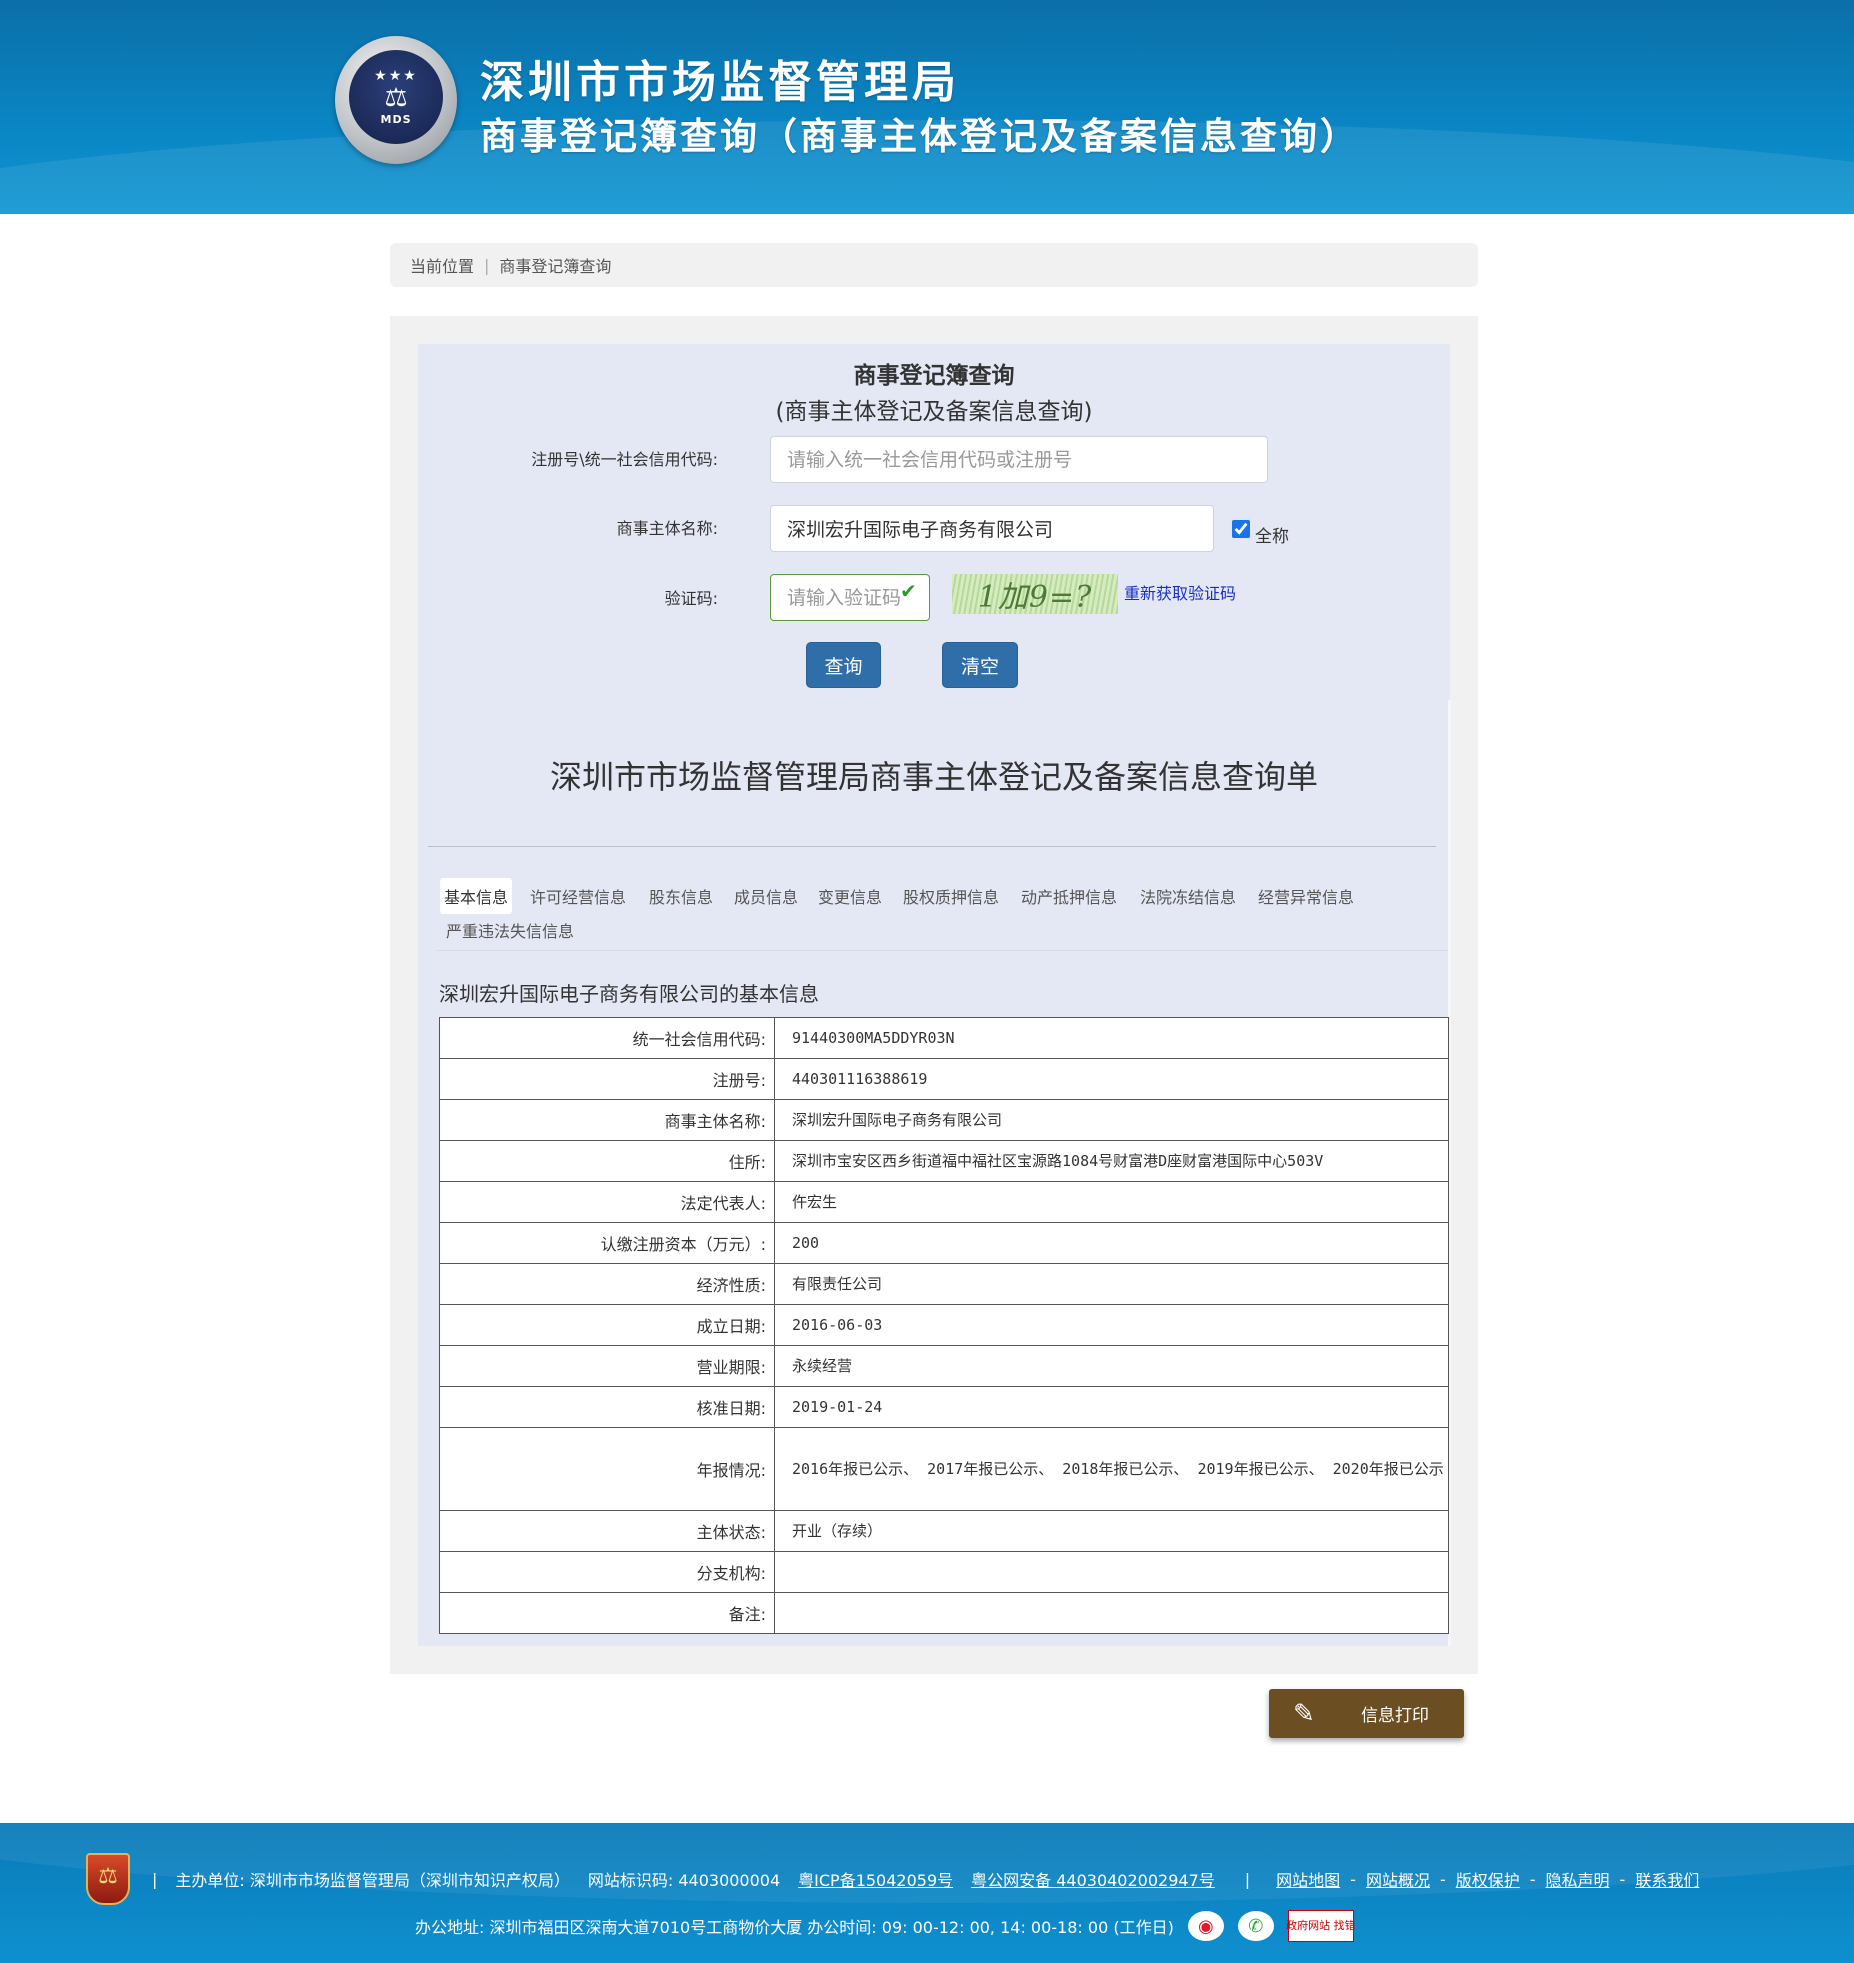  Describe the element at coordinates (944, 1531) in the screenshot. I see `table-row: 主体状态: 开业（存续）` at that location.